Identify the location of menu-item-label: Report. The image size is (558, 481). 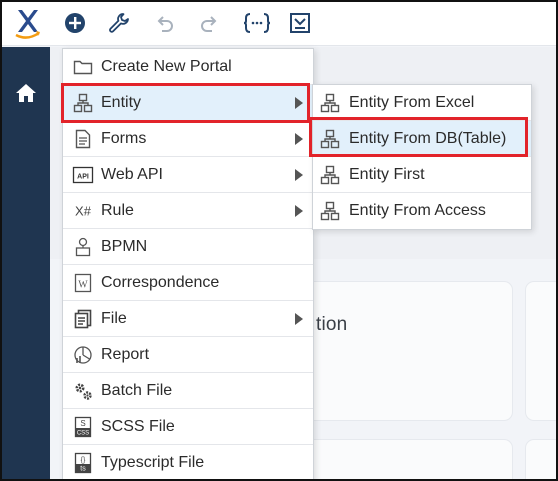
(125, 354).